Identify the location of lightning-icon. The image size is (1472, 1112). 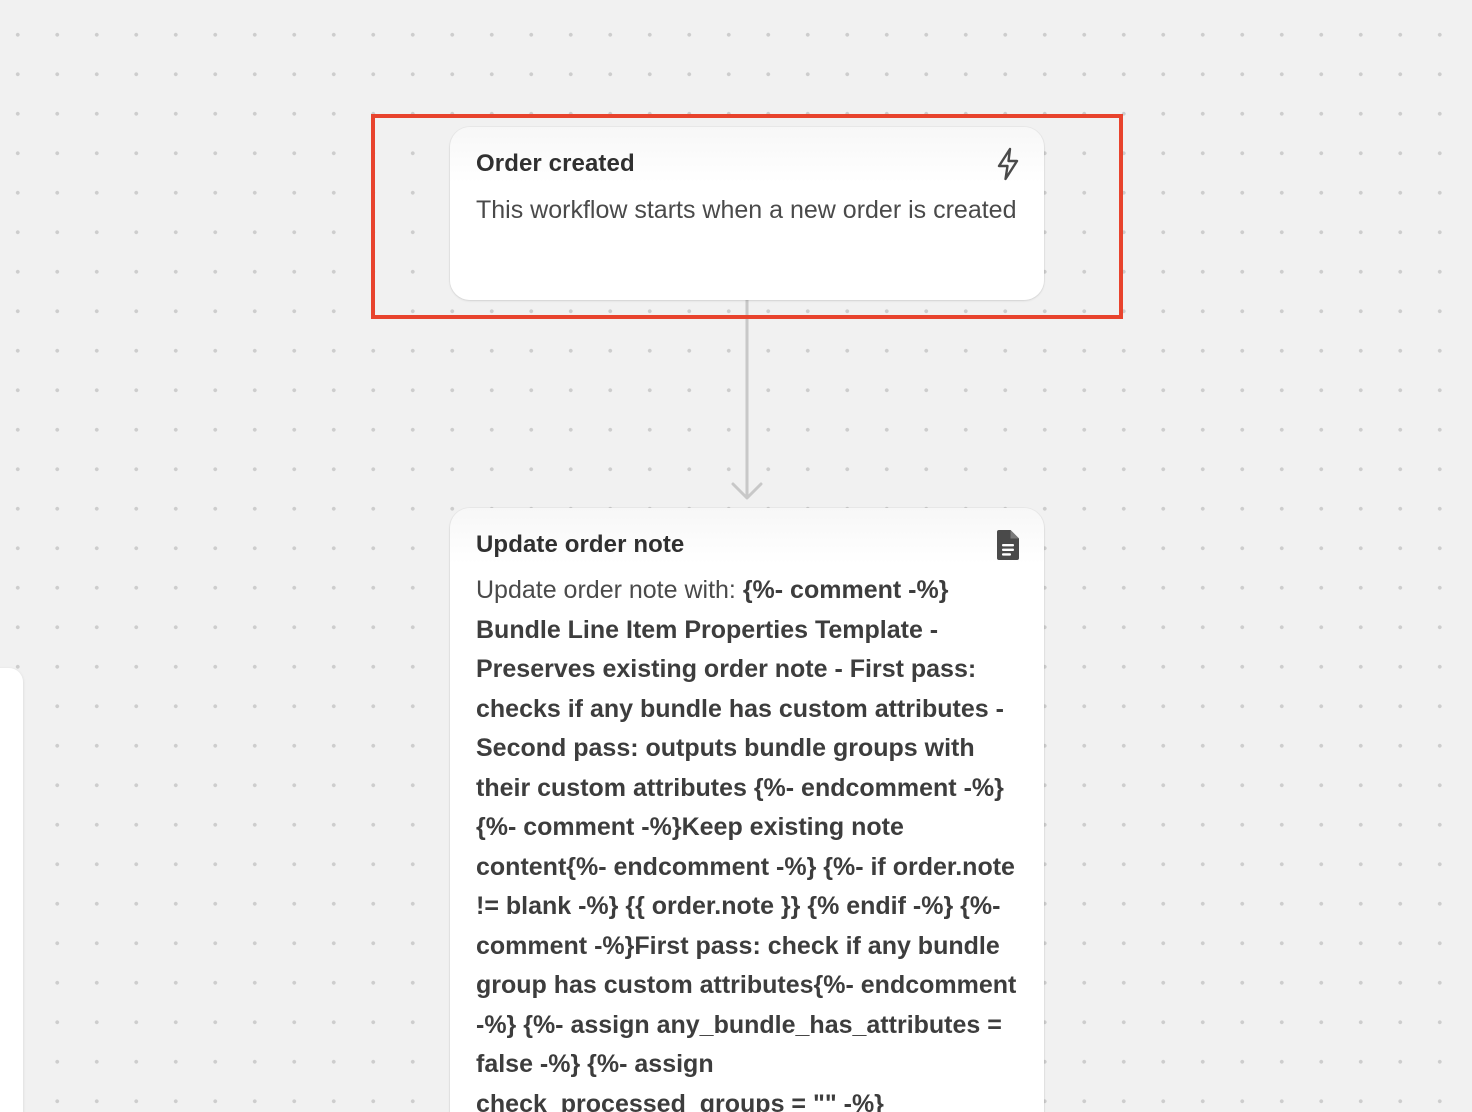
(1008, 164).